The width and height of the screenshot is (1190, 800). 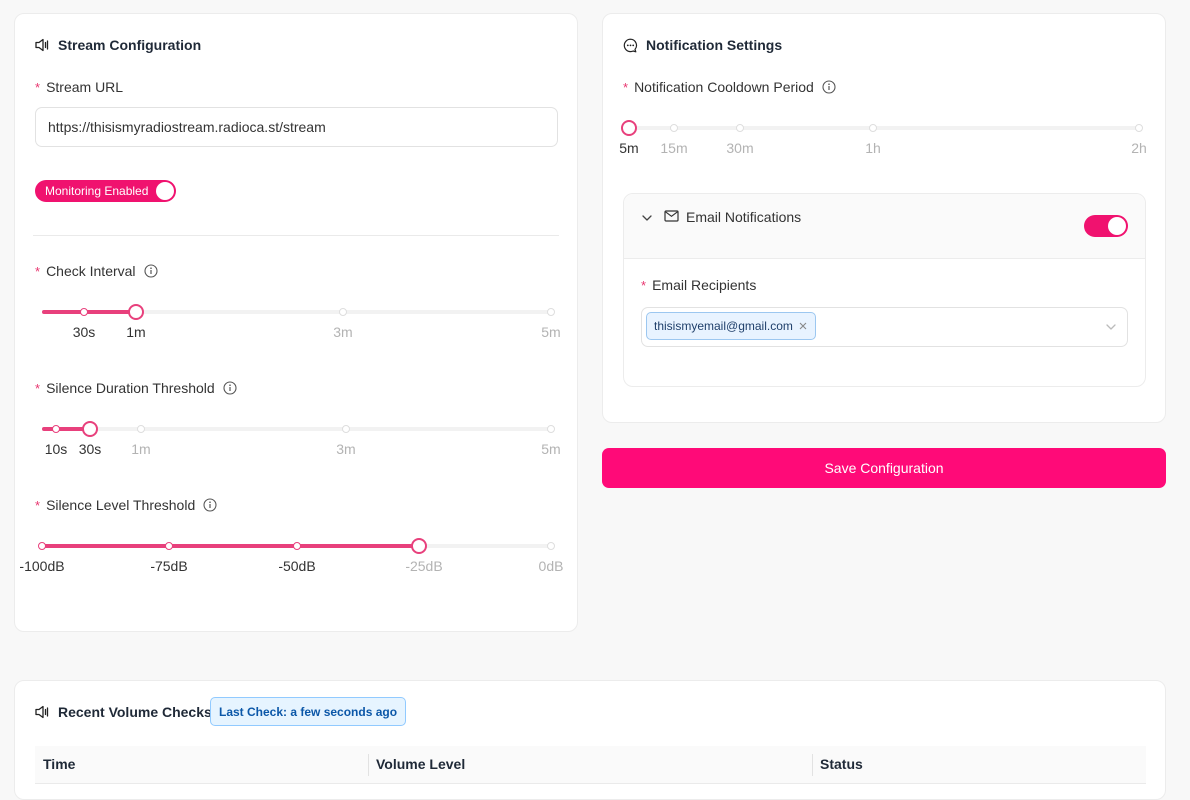 What do you see at coordinates (296, 235) in the screenshot?
I see `section-divider` at bounding box center [296, 235].